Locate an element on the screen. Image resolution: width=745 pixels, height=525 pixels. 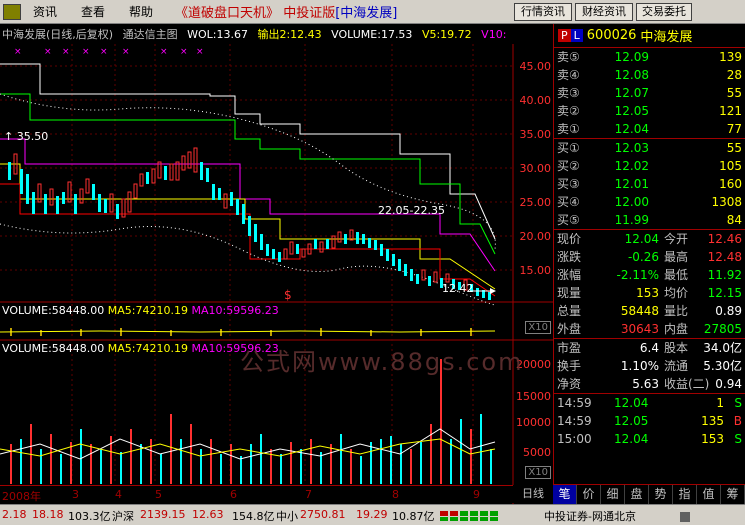
mid-annotation: 22.05-22.35 is located at coordinates (411, 210).